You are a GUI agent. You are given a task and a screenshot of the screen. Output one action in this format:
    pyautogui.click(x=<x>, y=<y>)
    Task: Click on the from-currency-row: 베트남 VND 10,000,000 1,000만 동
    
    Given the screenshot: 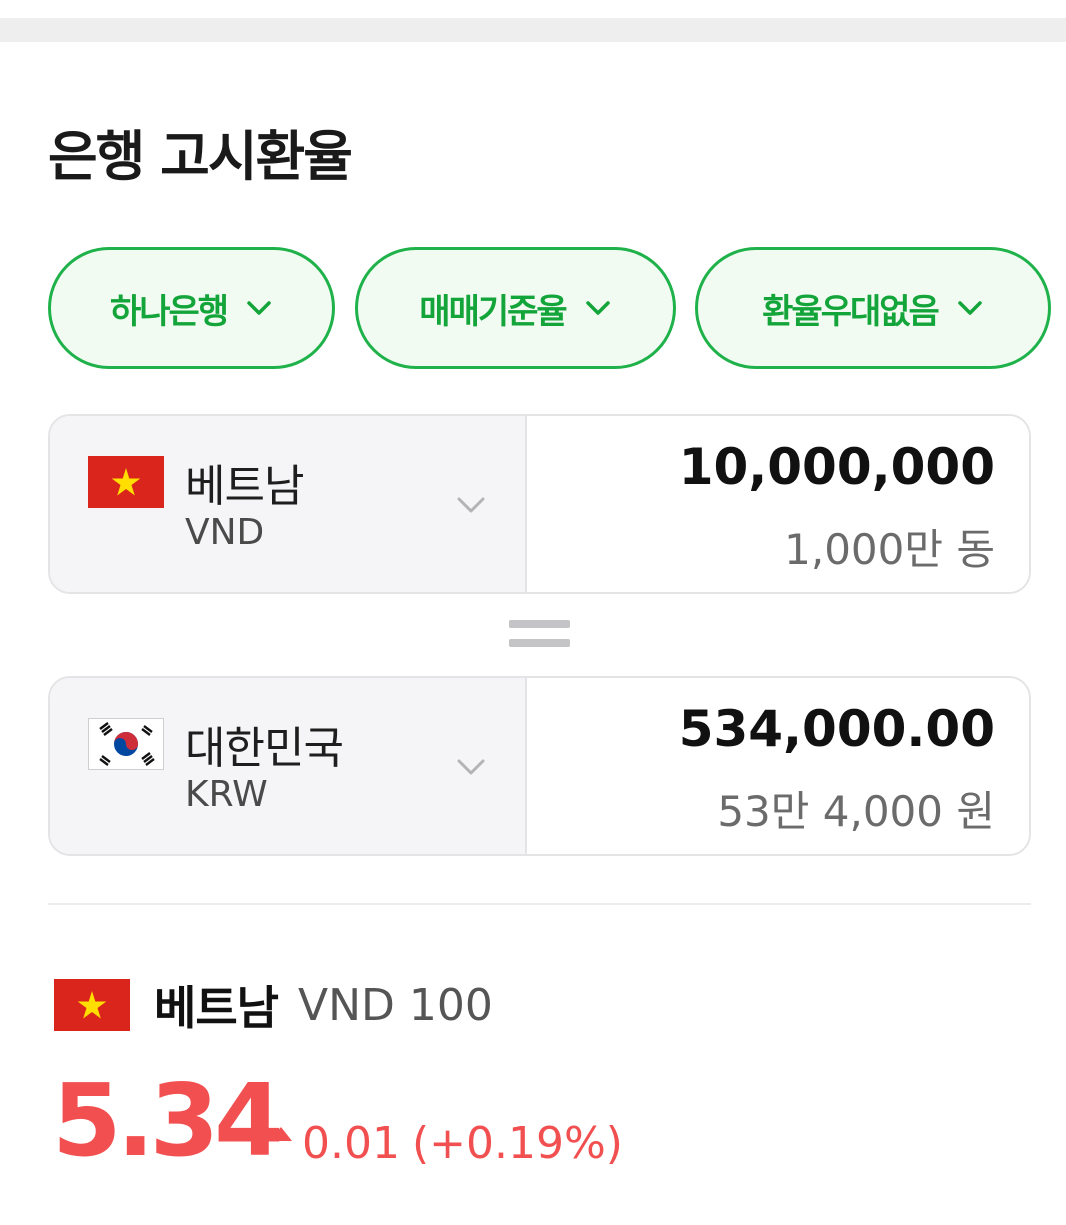 What is the action you would take?
    pyautogui.click(x=539, y=504)
    